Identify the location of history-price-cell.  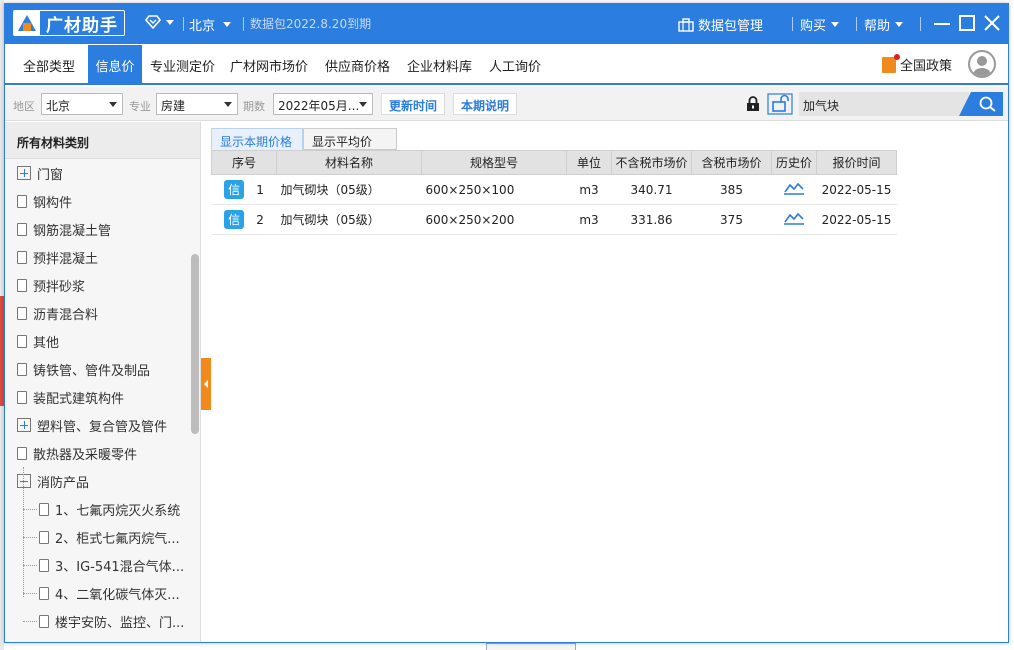
(794, 219).